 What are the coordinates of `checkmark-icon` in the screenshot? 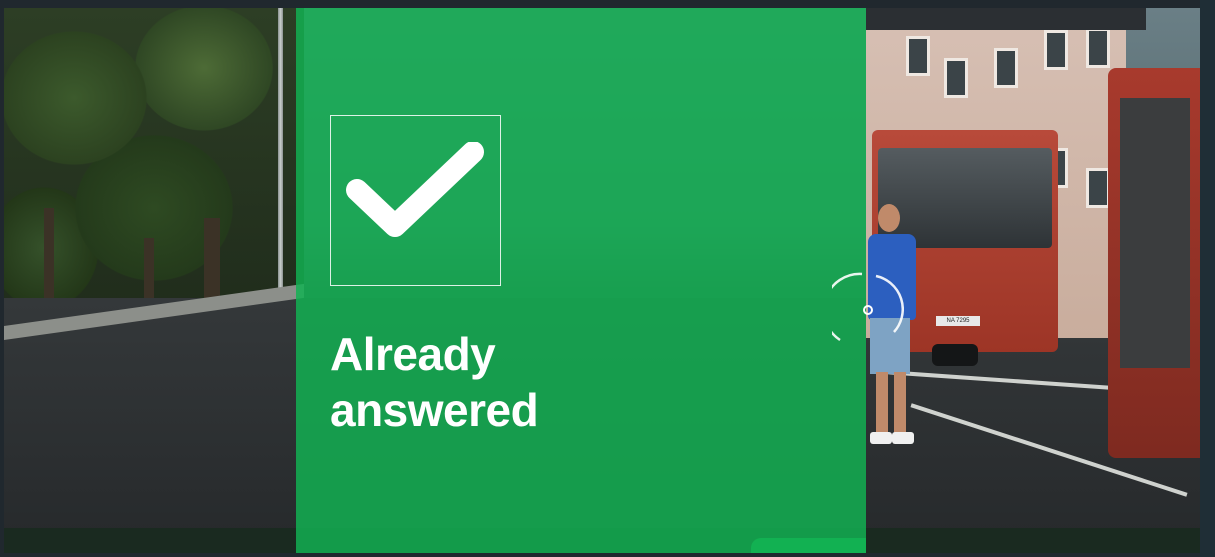 It's located at (415, 189).